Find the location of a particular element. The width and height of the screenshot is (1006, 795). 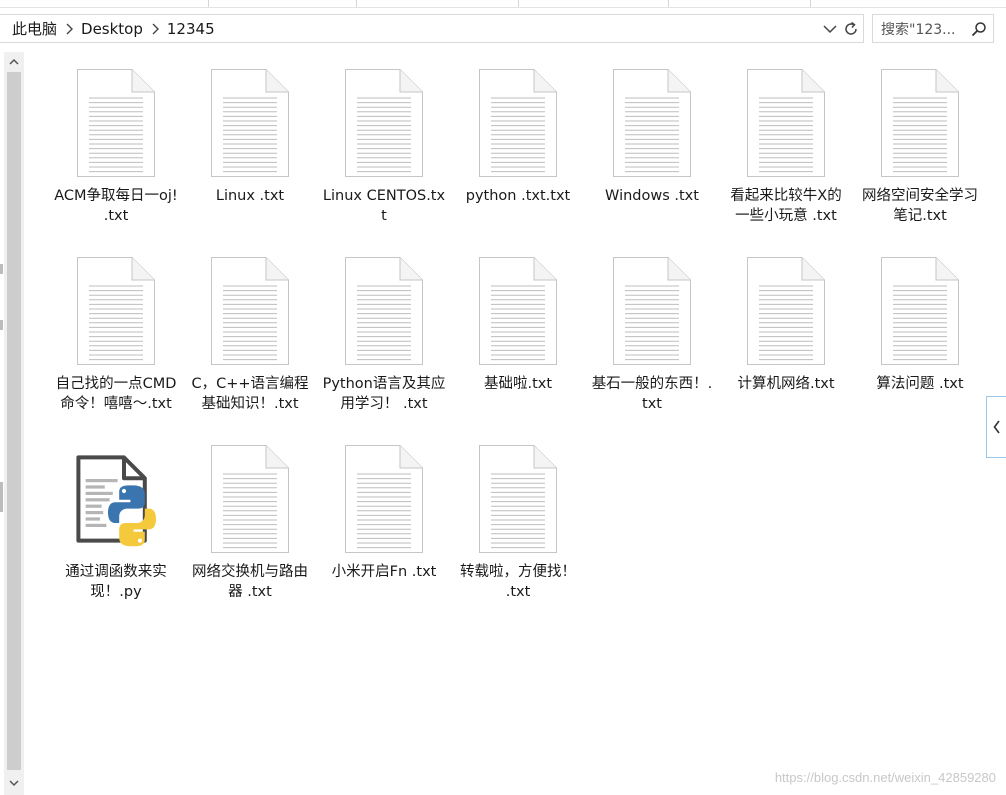

file-item: C，C++语言编程基础知识！.txt is located at coordinates (250, 331).